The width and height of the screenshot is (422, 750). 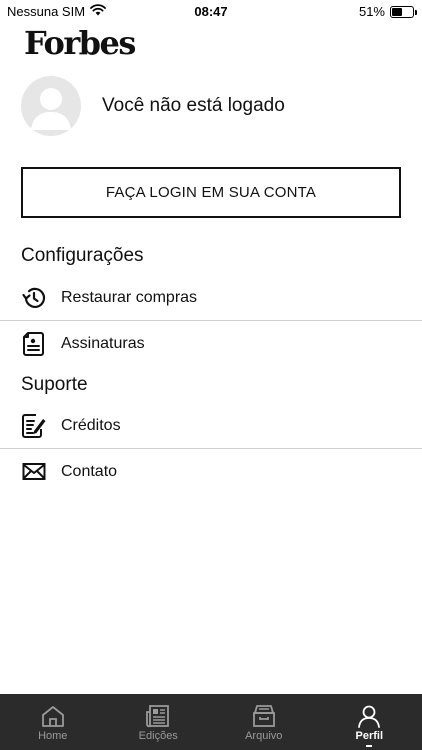 What do you see at coordinates (369, 736) in the screenshot?
I see `tab-profile-label: Perfil` at bounding box center [369, 736].